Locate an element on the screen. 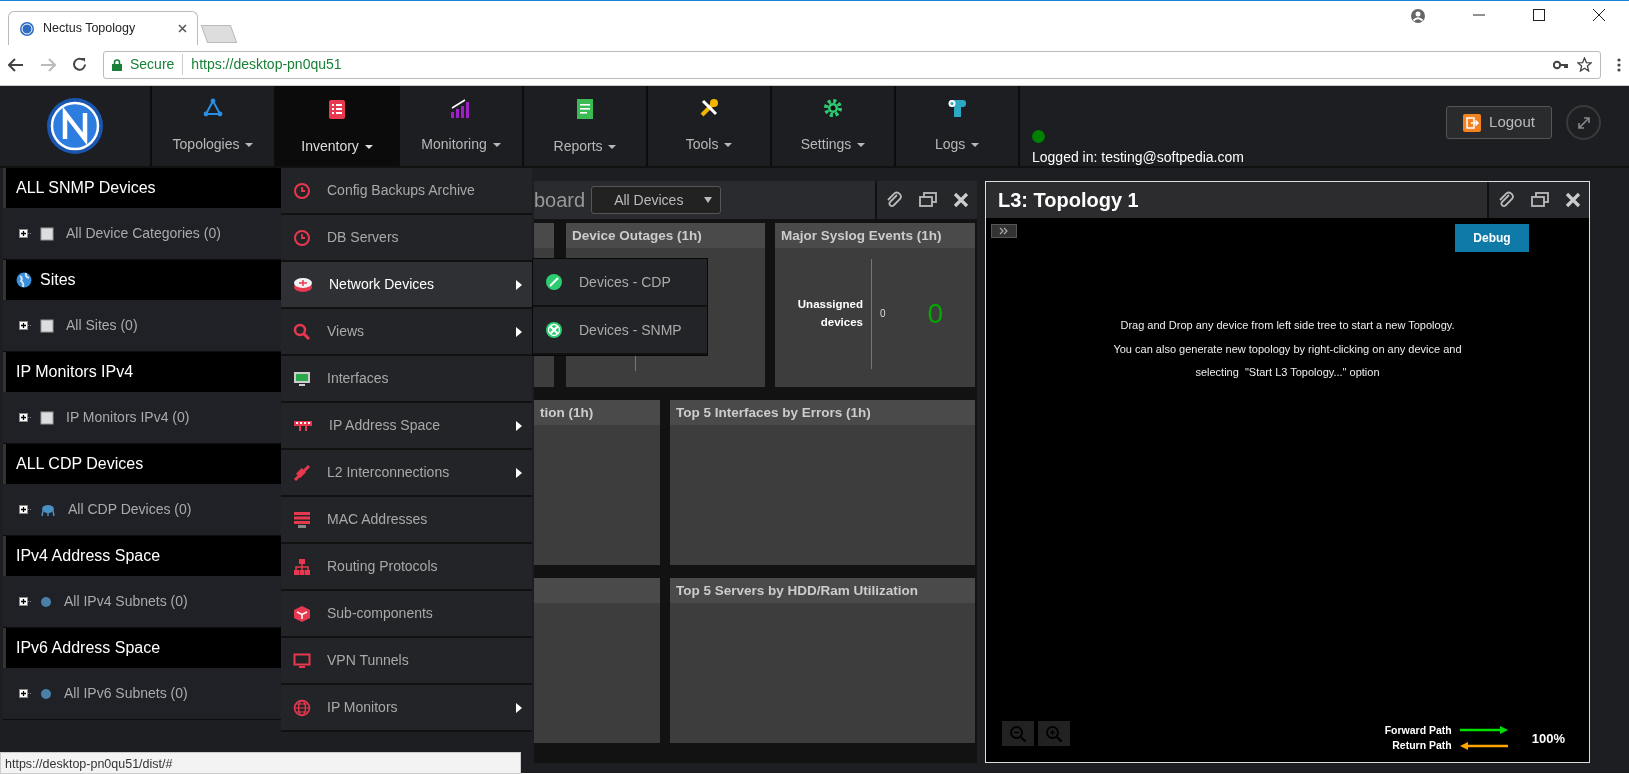  section-header: ALL CDP Devices is located at coordinates (143, 464).